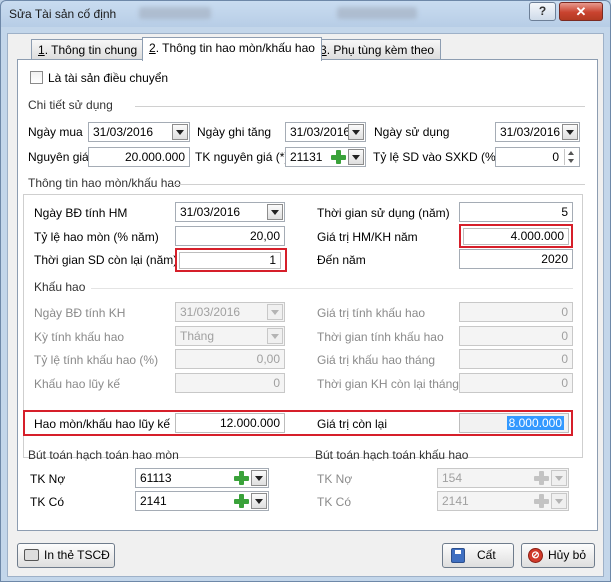 This screenshot has height=582, width=611. I want to click on tab-general-info: 1. Thông tin chung, so click(88, 49).